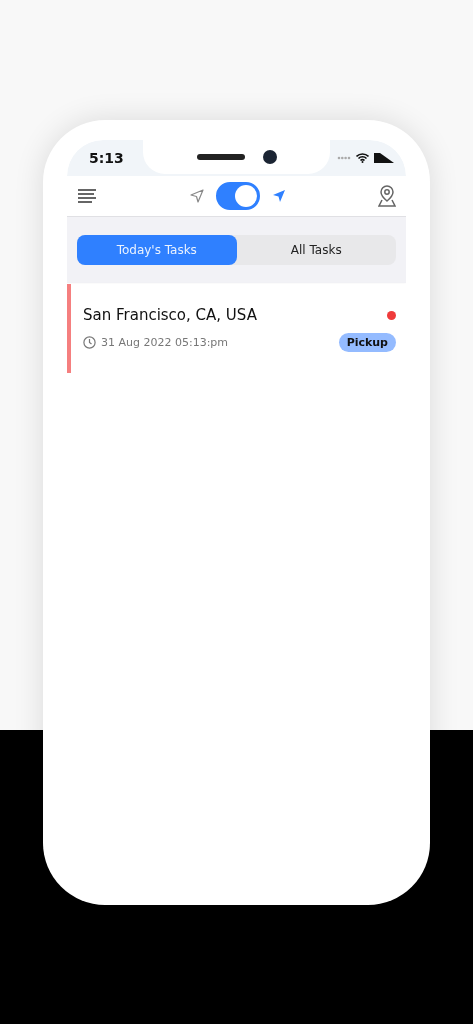 Image resolution: width=473 pixels, height=1024 pixels. What do you see at coordinates (237, 196) in the screenshot?
I see `location-toggle` at bounding box center [237, 196].